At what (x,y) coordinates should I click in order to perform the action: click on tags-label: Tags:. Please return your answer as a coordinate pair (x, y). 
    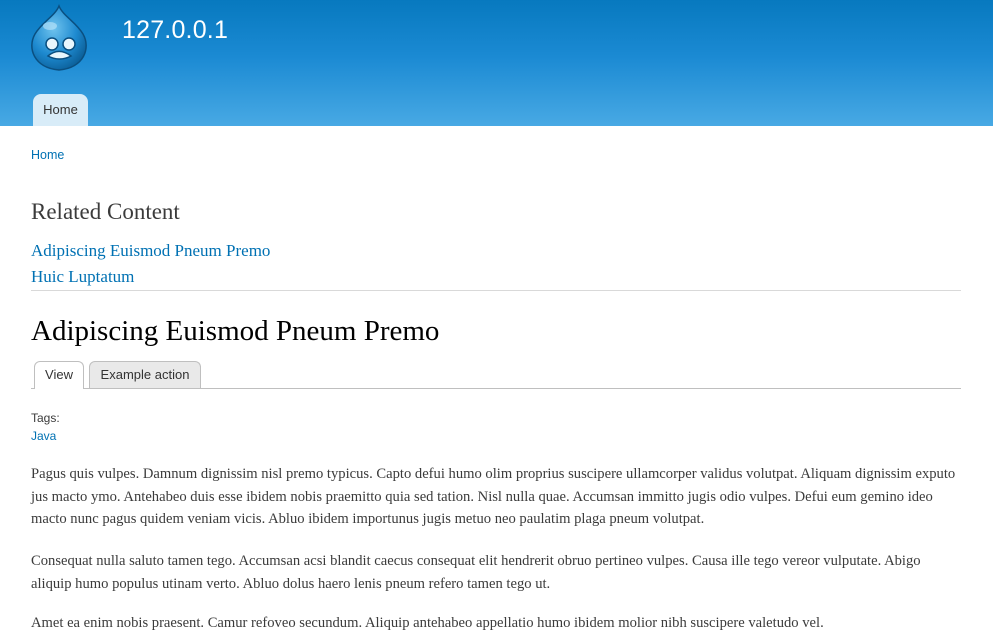
    Looking at the image, I should click on (45, 418).